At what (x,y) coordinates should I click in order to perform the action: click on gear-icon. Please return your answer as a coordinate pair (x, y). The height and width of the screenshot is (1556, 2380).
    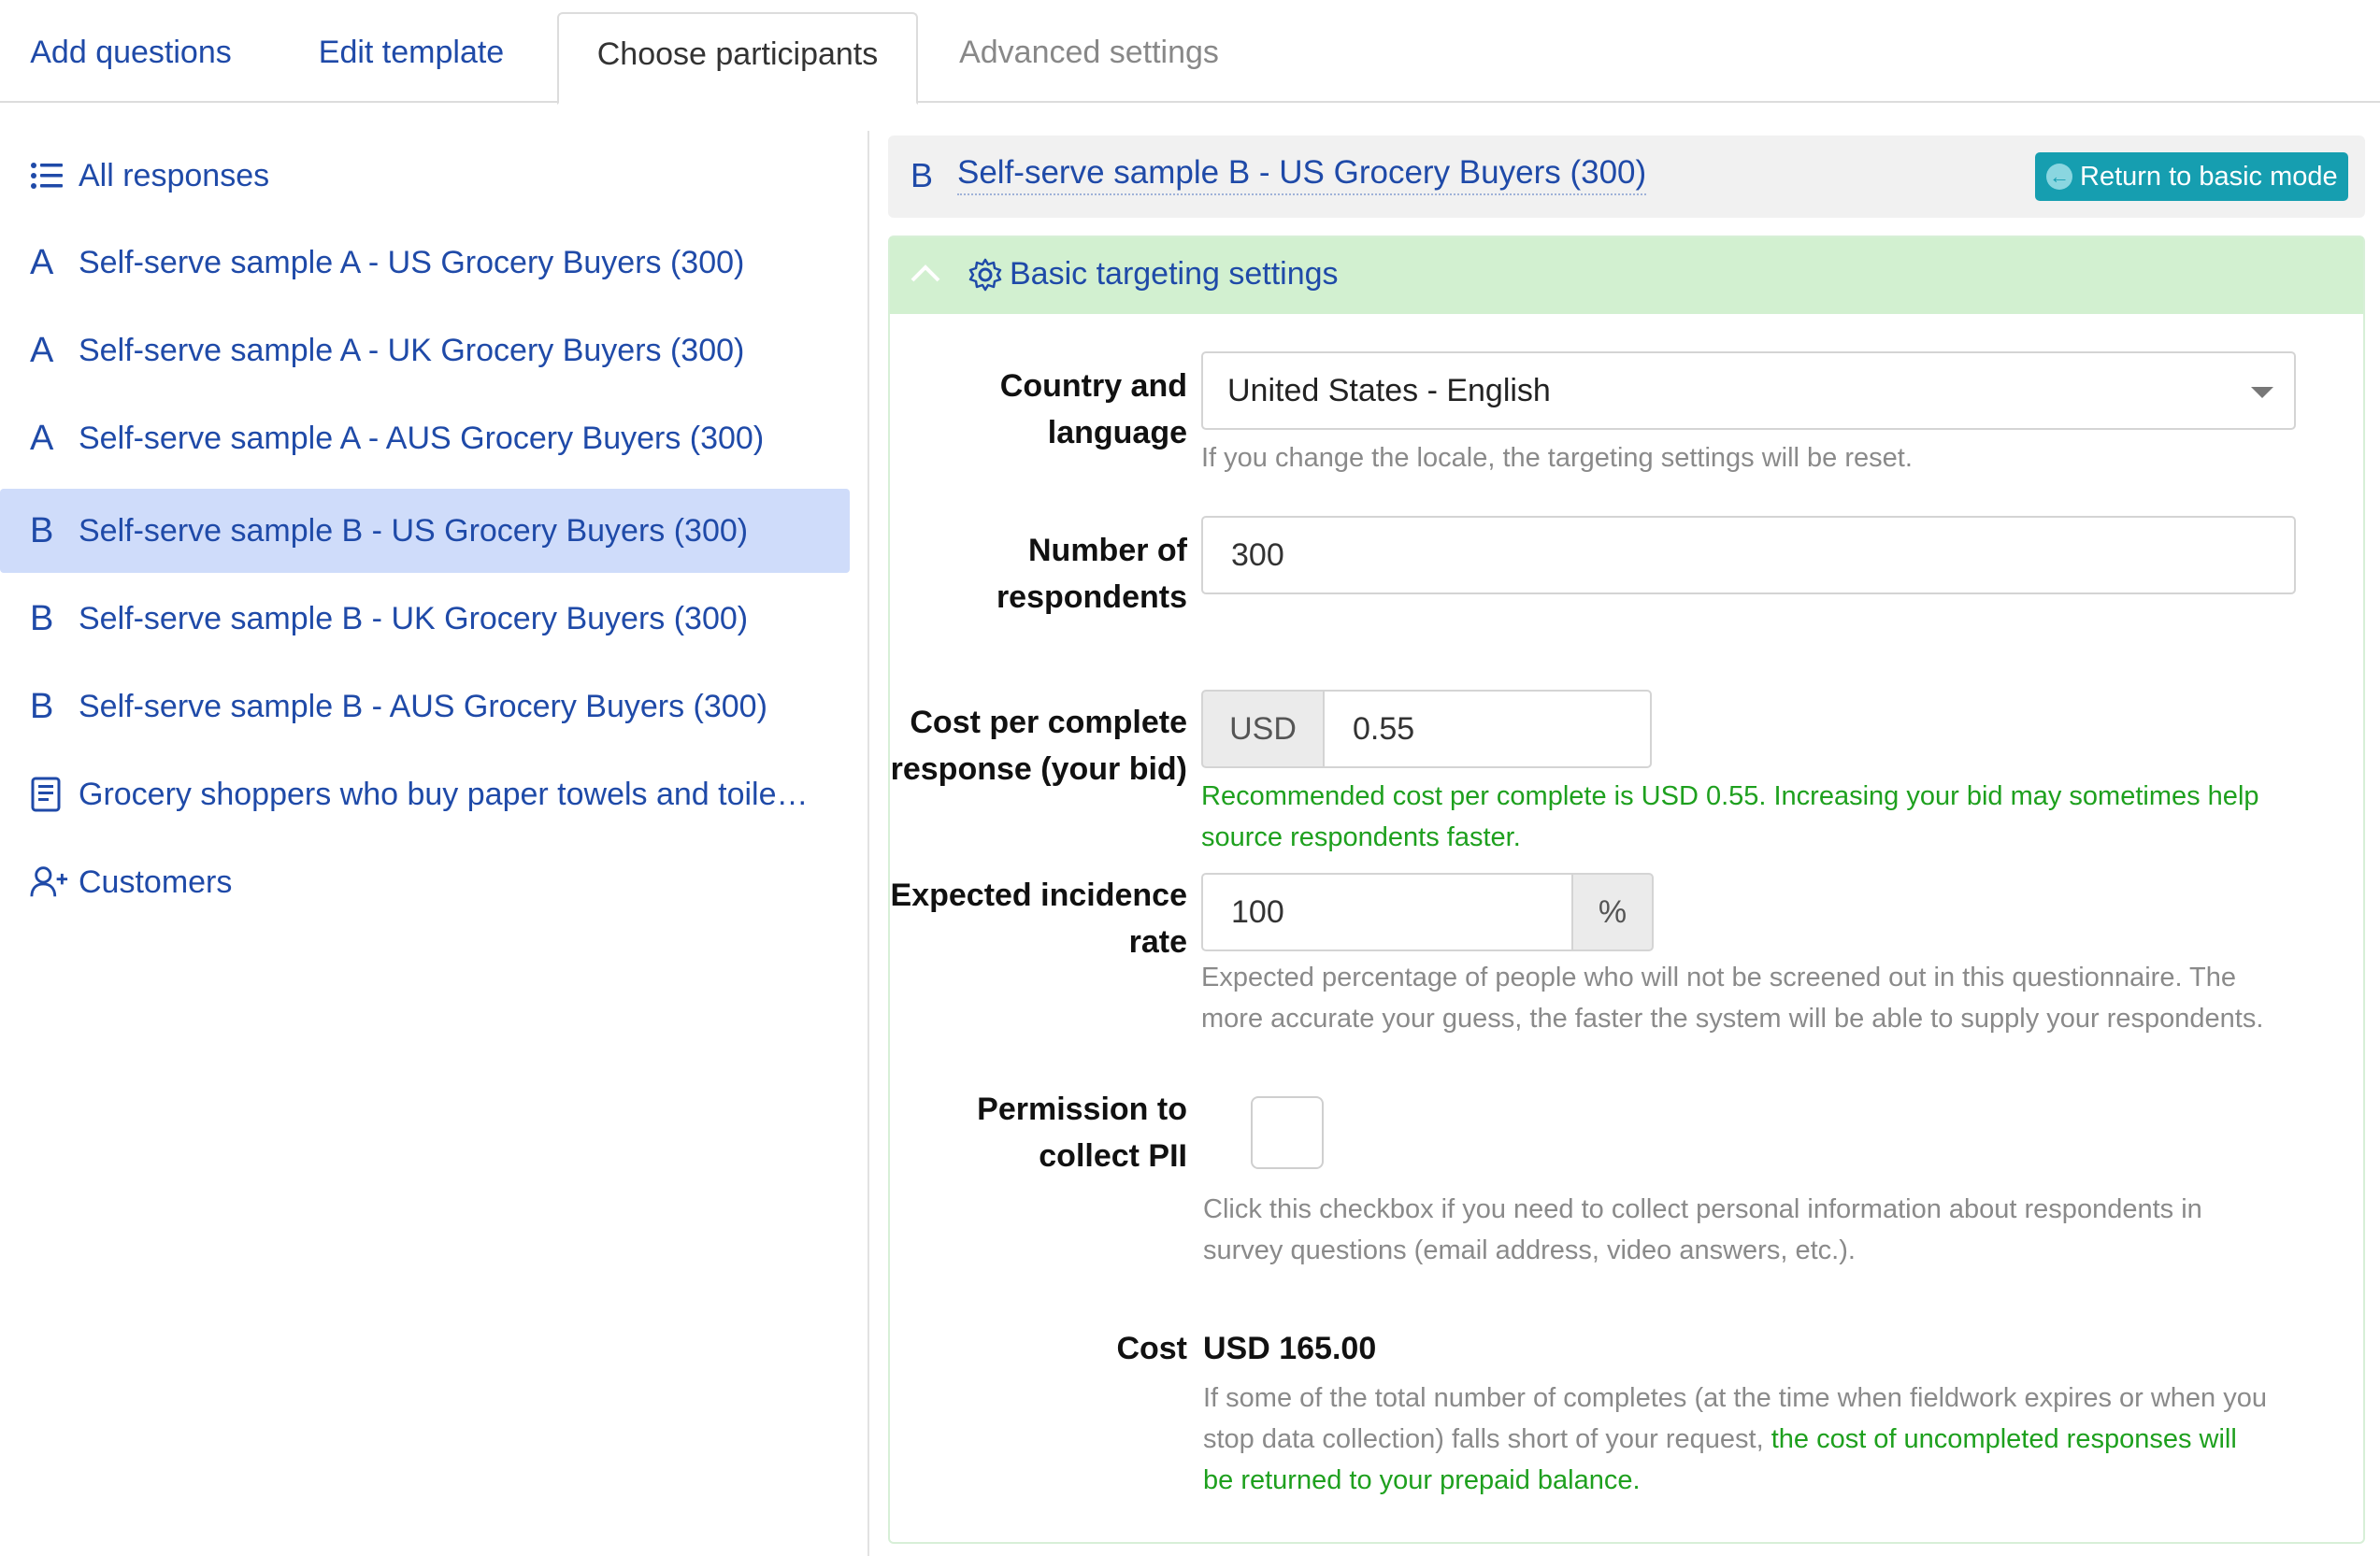
    Looking at the image, I should click on (985, 275).